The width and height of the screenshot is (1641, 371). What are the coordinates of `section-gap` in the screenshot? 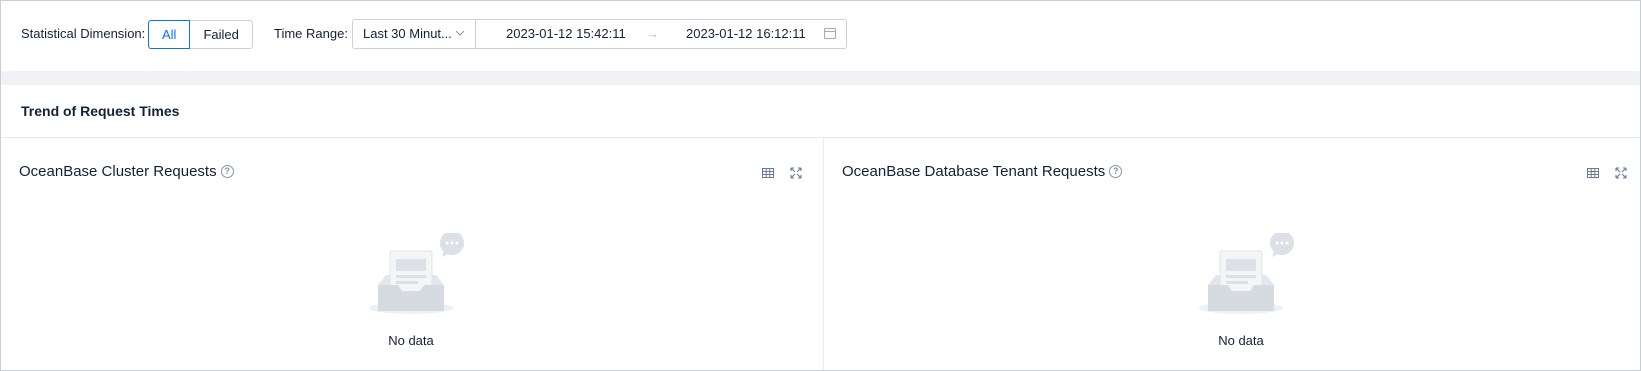 It's located at (820, 78).